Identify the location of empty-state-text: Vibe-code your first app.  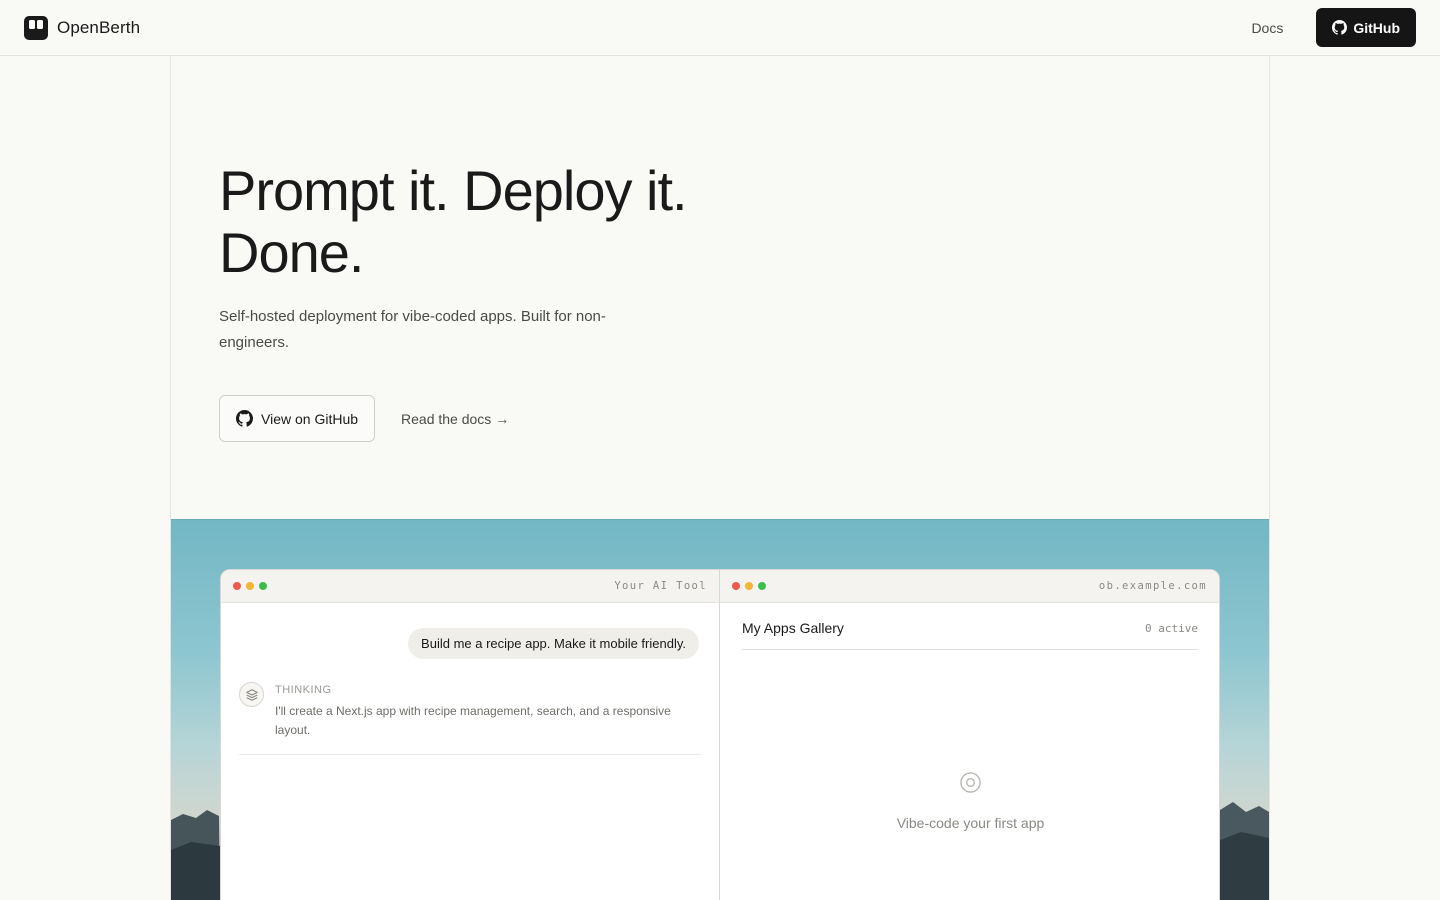
(970, 823).